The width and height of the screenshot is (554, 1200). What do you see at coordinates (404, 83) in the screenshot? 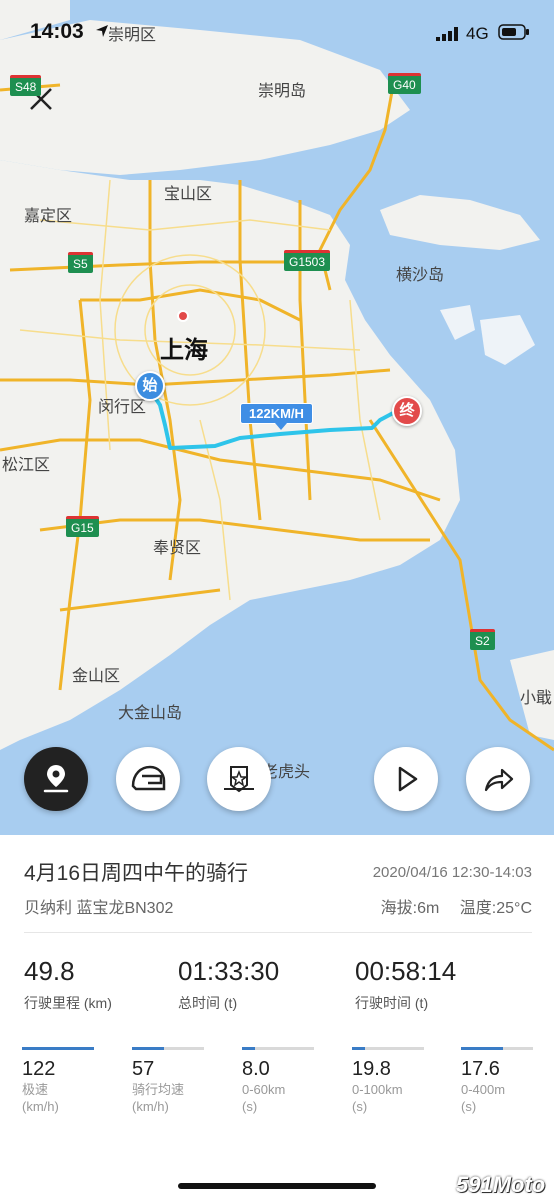
I see `road-shield-g40: G40` at bounding box center [404, 83].